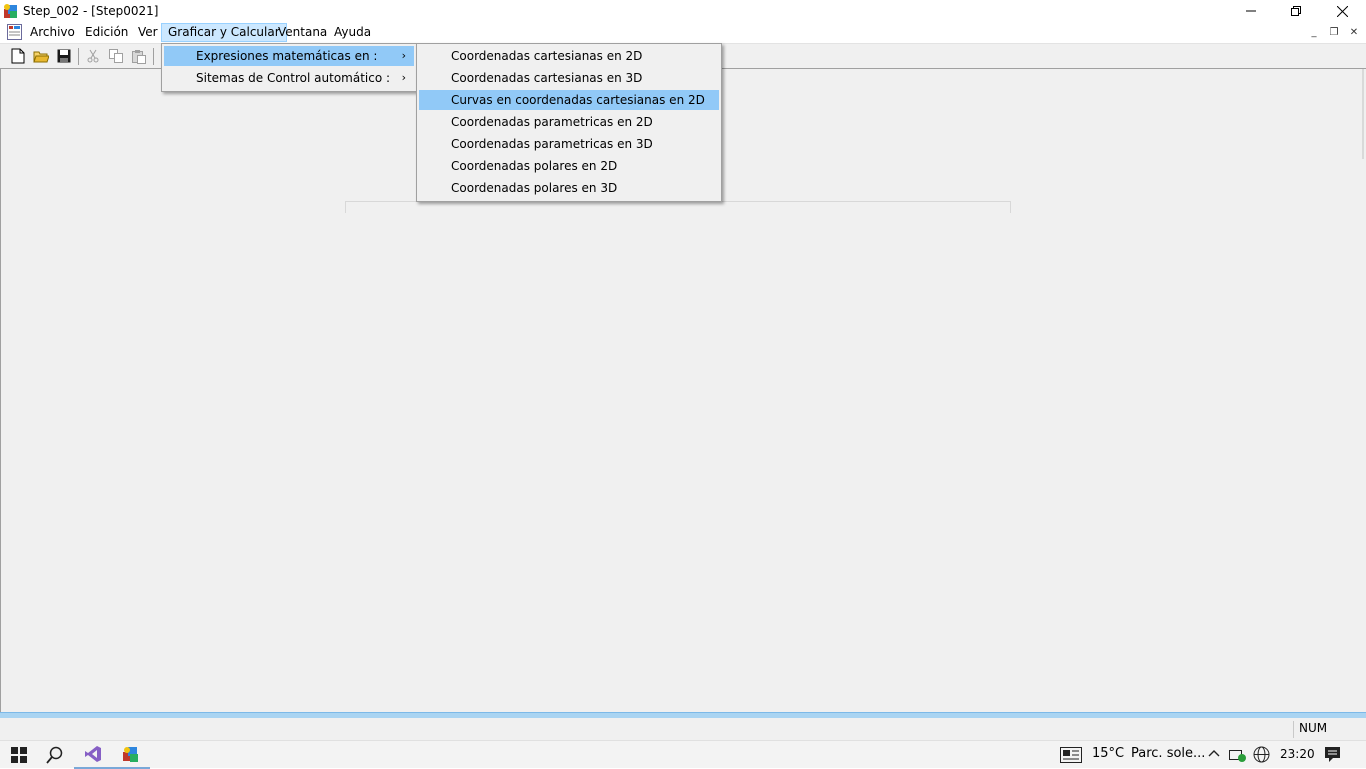 This screenshot has height=769, width=1366. Describe the element at coordinates (569, 100) in the screenshot. I see `submenu-item-curvas-cartesianas-2d: Curvas en coordenadas cartesianas en 2D` at that location.